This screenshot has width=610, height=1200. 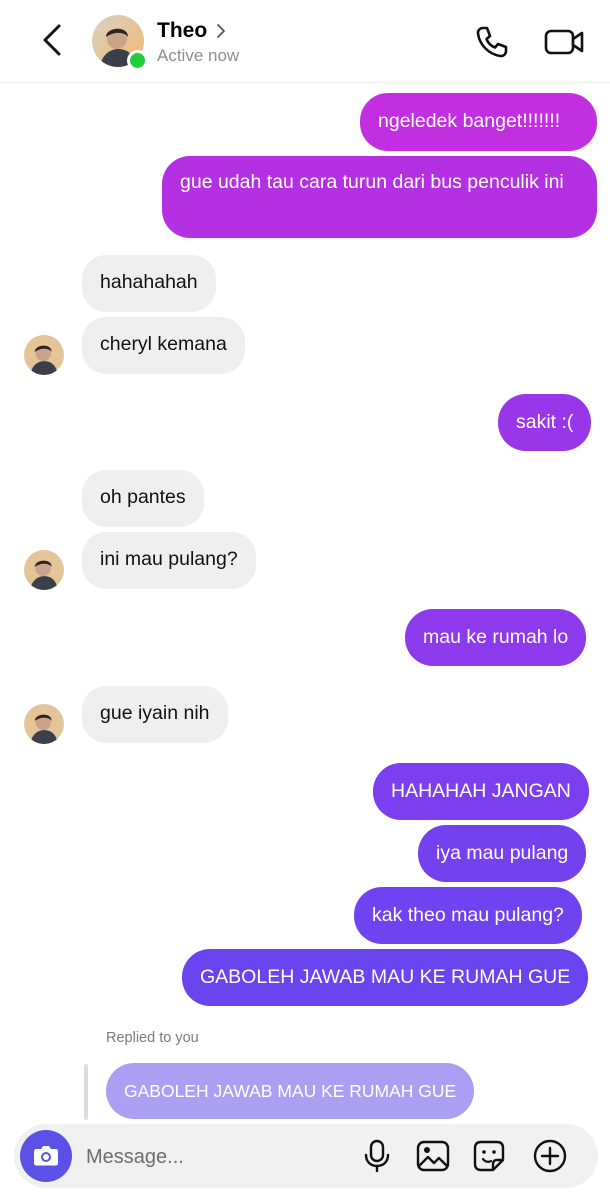 I want to click on contact-name-link: Theo, so click(x=192, y=31).